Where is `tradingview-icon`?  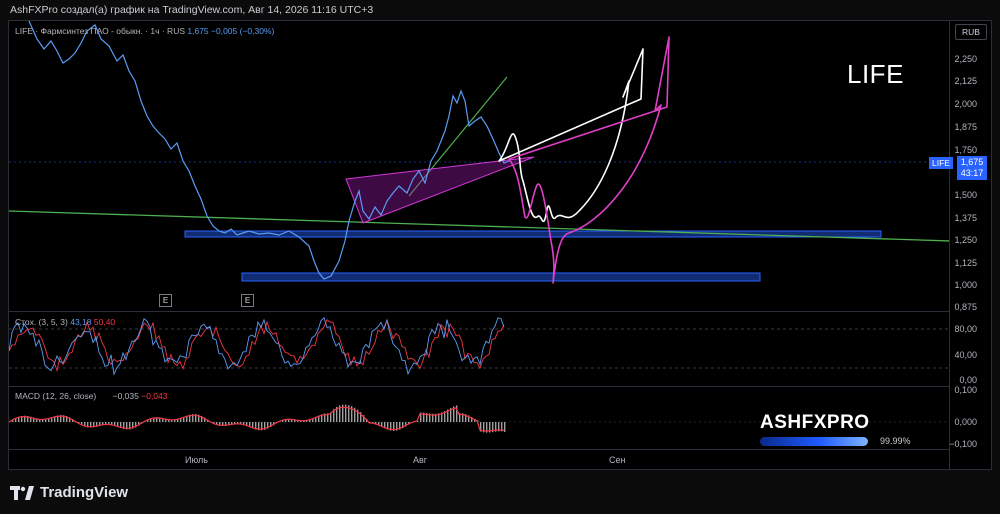 tradingview-icon is located at coordinates (22, 492).